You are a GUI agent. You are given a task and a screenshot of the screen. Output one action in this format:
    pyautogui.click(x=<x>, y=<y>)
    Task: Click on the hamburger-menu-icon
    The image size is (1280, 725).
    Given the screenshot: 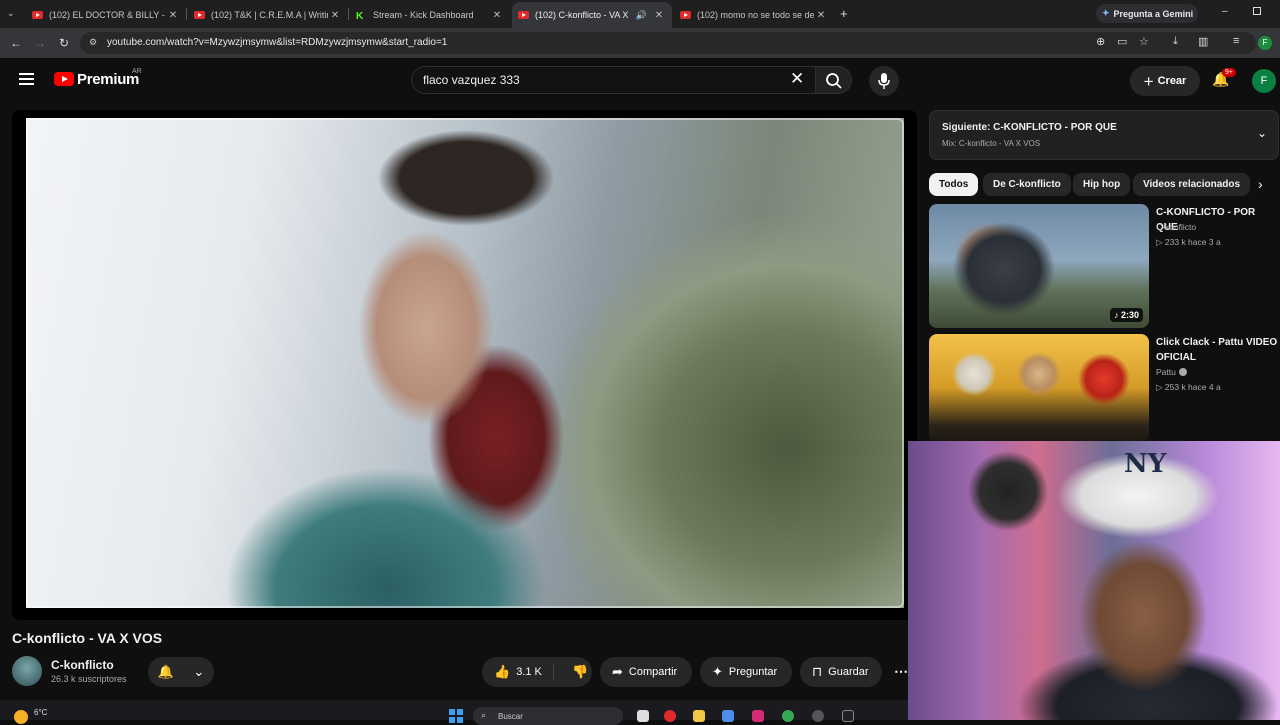 What is the action you would take?
    pyautogui.click(x=26, y=79)
    